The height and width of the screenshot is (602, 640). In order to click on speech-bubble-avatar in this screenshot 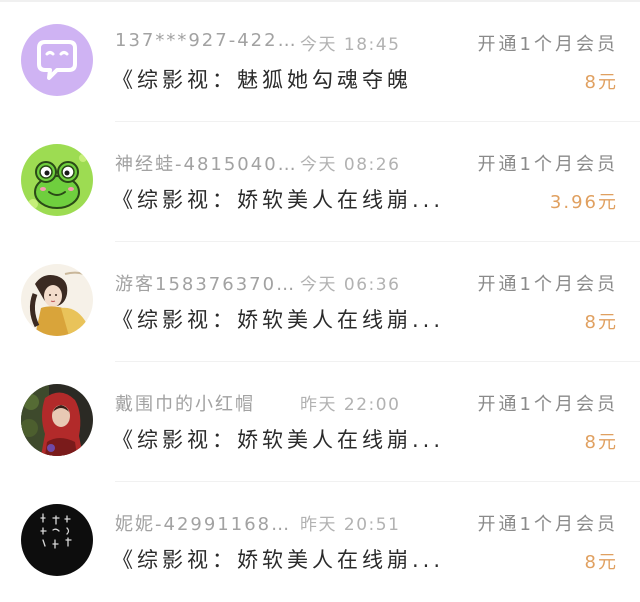, I will do `click(57, 60)`.